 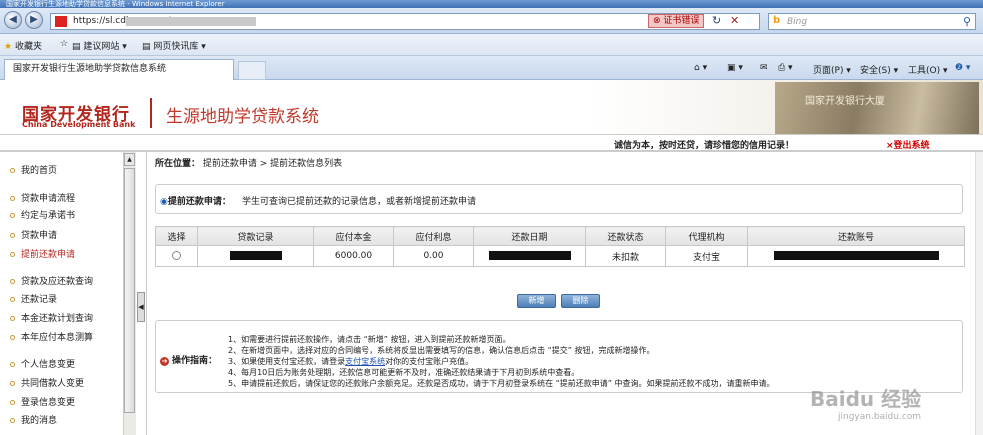 What do you see at coordinates (174, 45) in the screenshot?
I see `fav-item-webslice: ▤ 网页快讯库 ▾` at bounding box center [174, 45].